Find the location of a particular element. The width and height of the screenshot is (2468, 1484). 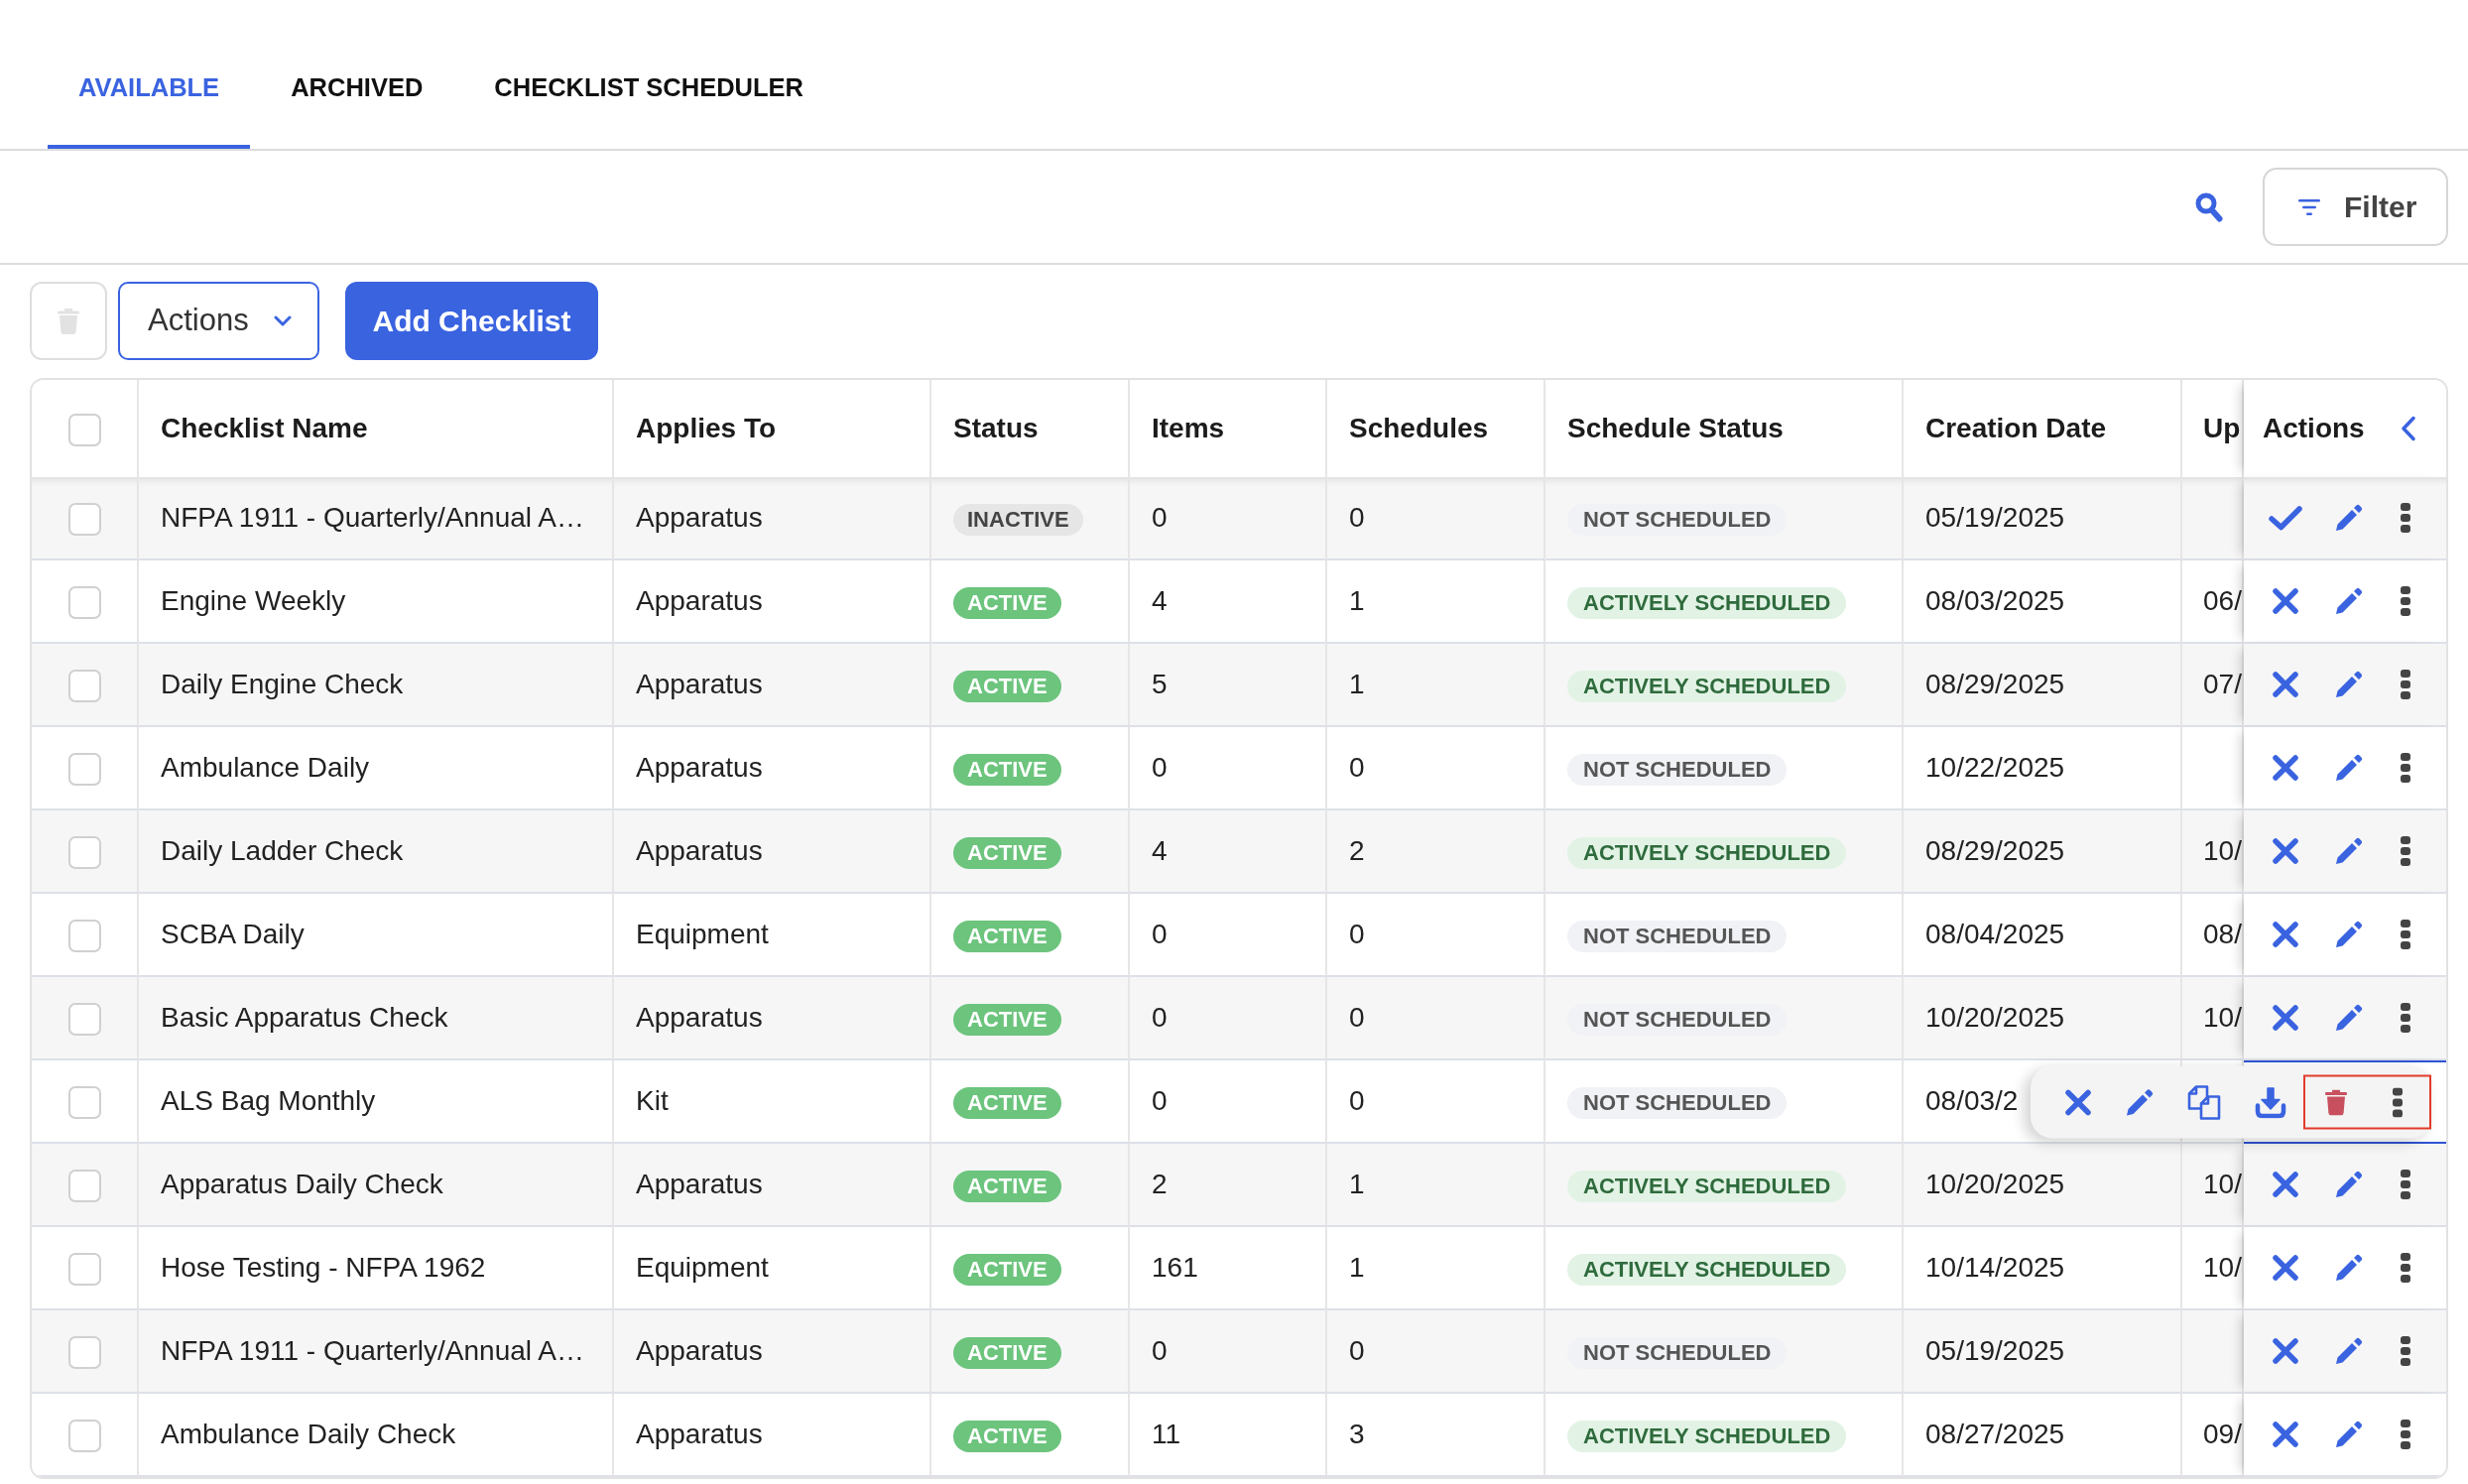

actions-dropdown: Actions is located at coordinates (219, 321).